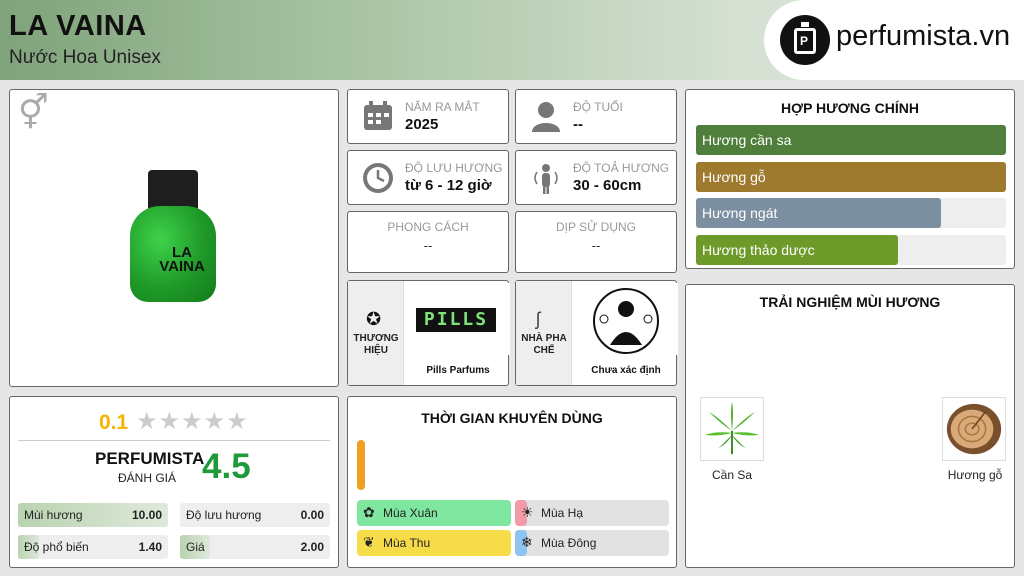  Describe the element at coordinates (150, 458) in the screenshot. I see `perfumista-label: PERFUMISTA` at that location.